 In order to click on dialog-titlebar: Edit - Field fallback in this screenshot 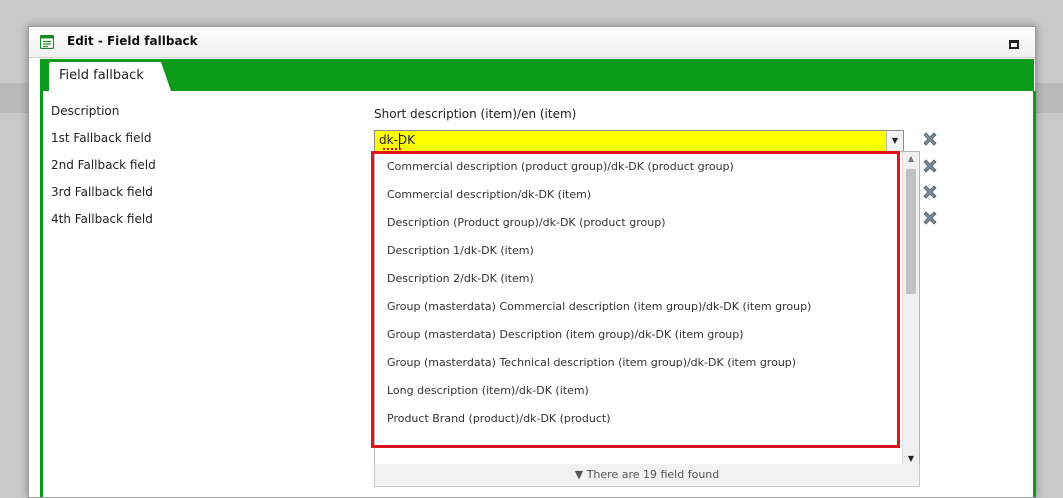, I will do `click(532, 42)`.